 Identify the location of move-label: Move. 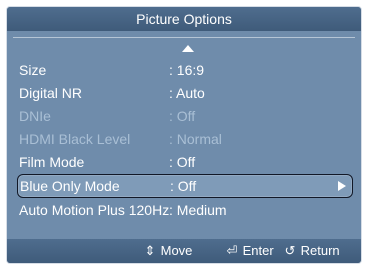
(176, 250).